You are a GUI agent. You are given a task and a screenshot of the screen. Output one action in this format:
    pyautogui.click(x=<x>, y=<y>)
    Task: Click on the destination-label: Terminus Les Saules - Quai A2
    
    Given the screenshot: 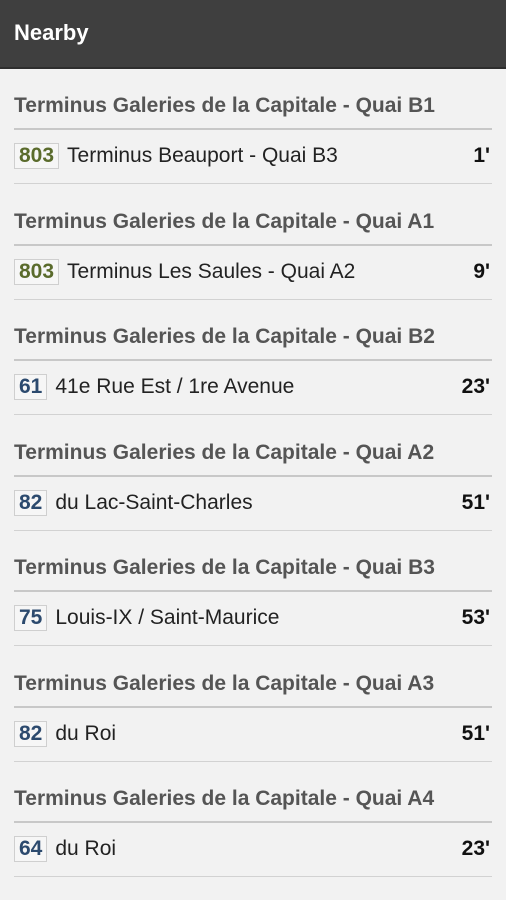 What is the action you would take?
    pyautogui.click(x=211, y=271)
    